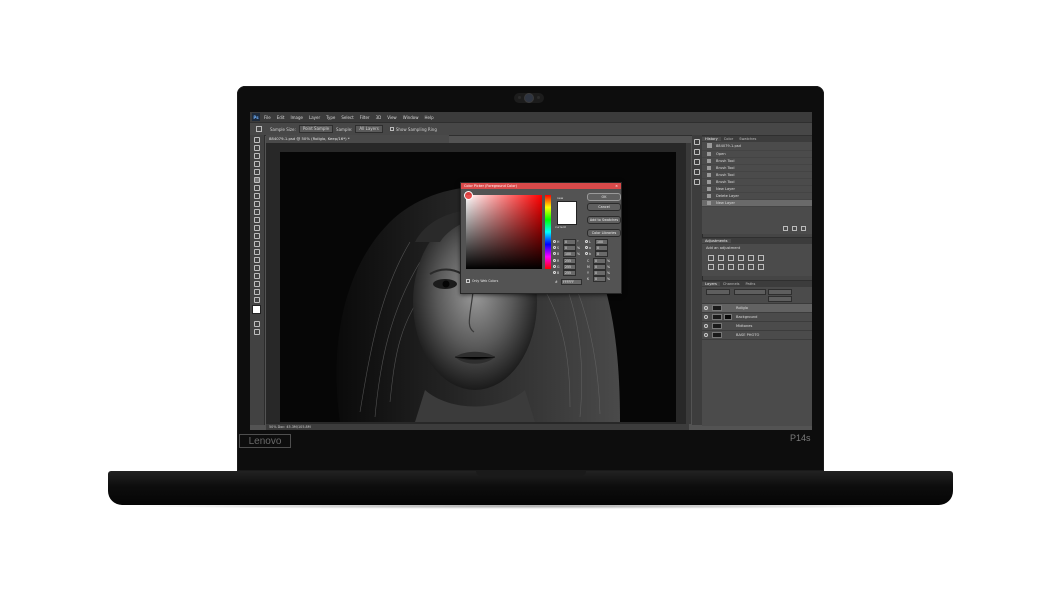  Describe the element at coordinates (256, 309) in the screenshot. I see `foreground-color-swatch` at that location.